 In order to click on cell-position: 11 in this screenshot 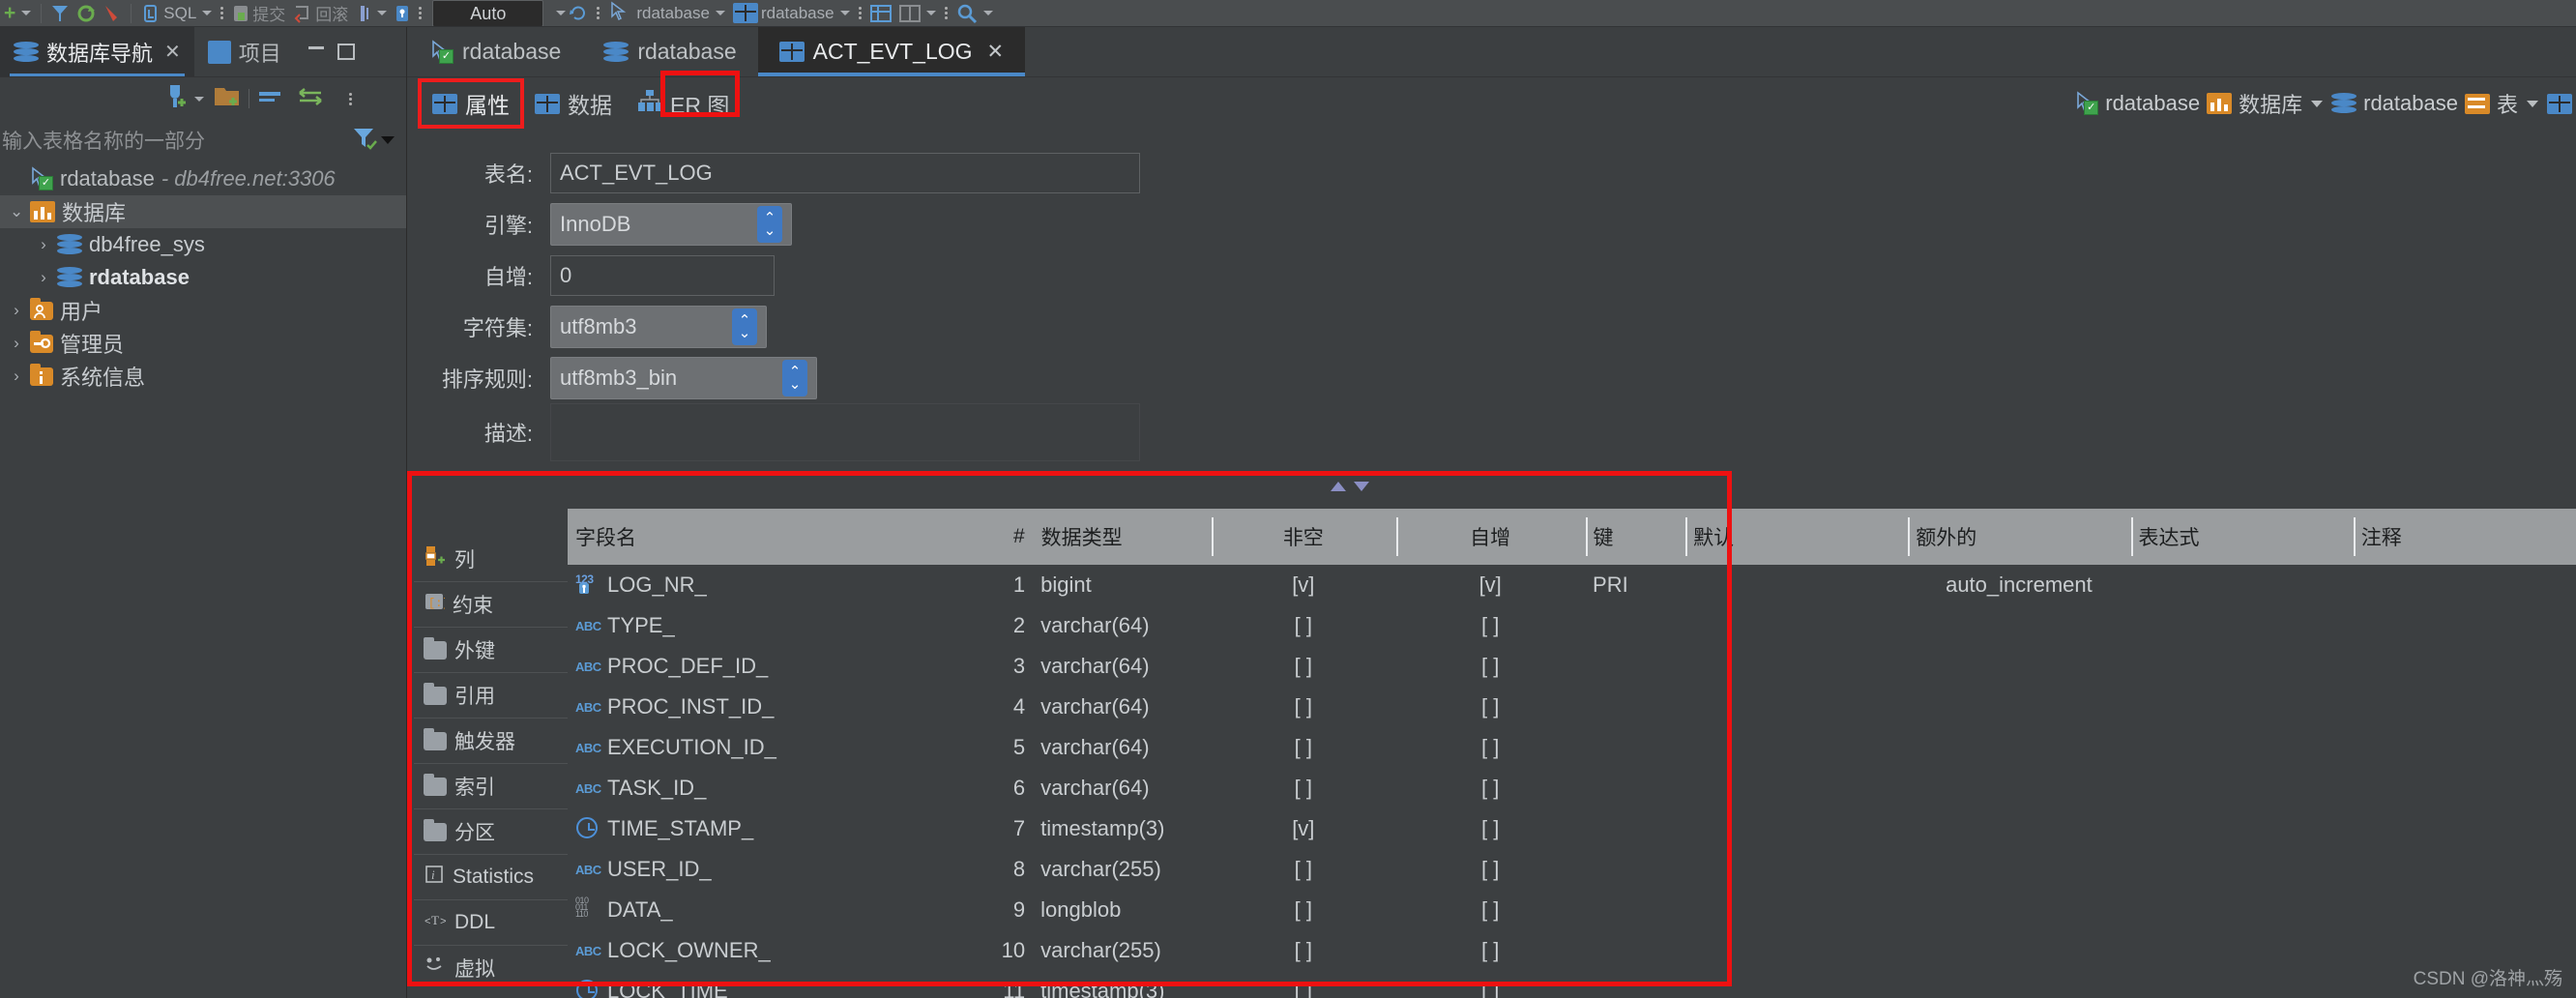, I will do `click(962, 984)`.